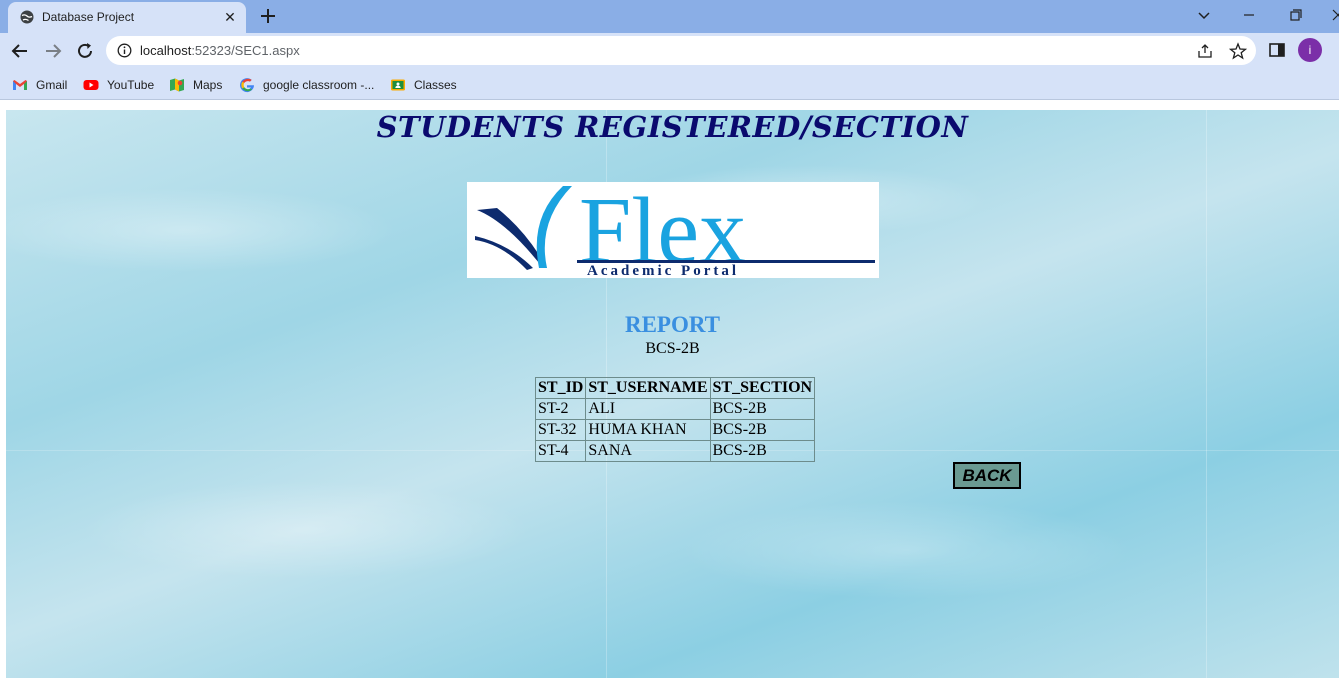 Image resolution: width=1339 pixels, height=678 pixels. I want to click on flex-logo: Flex Academic Portal, so click(673, 231).